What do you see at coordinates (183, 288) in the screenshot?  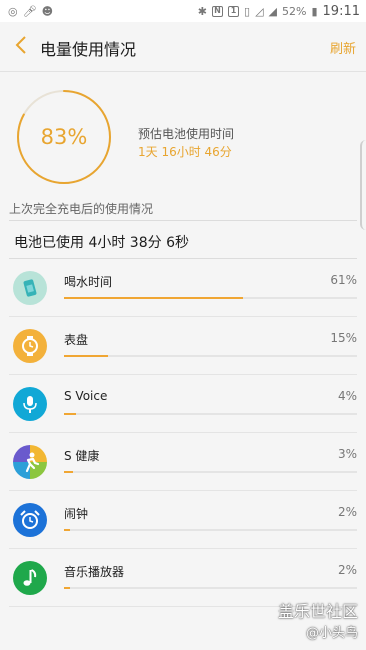 I see `app-row-water: 喝水时间 61%` at bounding box center [183, 288].